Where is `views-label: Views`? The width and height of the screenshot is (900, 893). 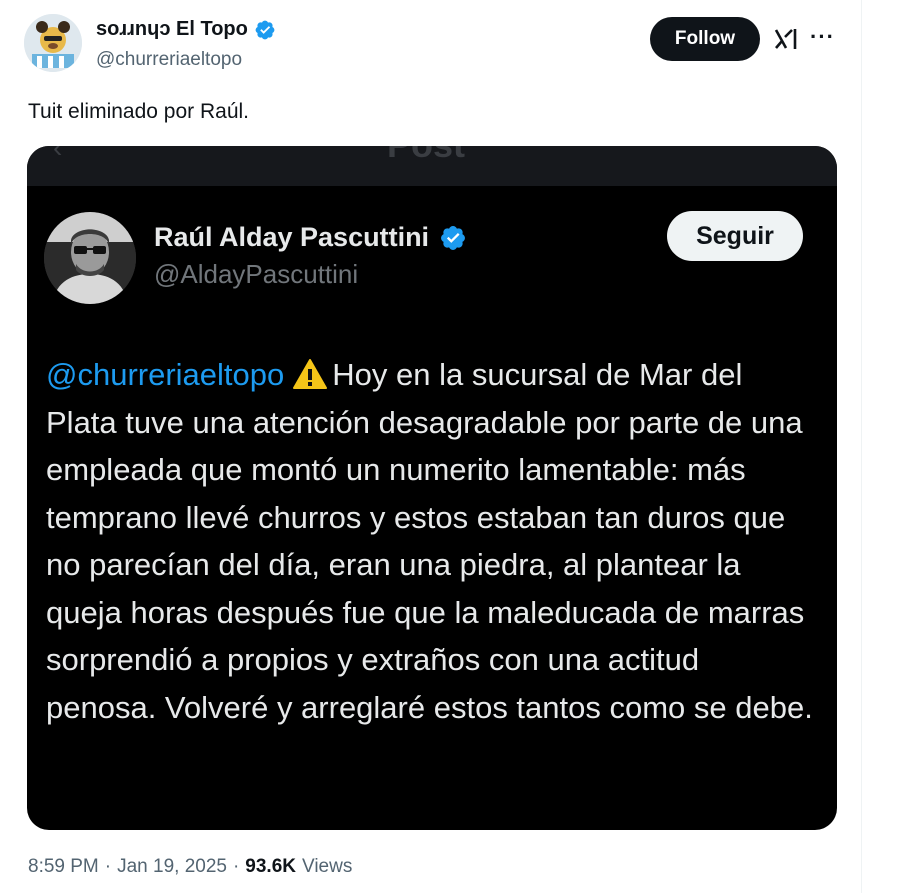
views-label: Views is located at coordinates (327, 866).